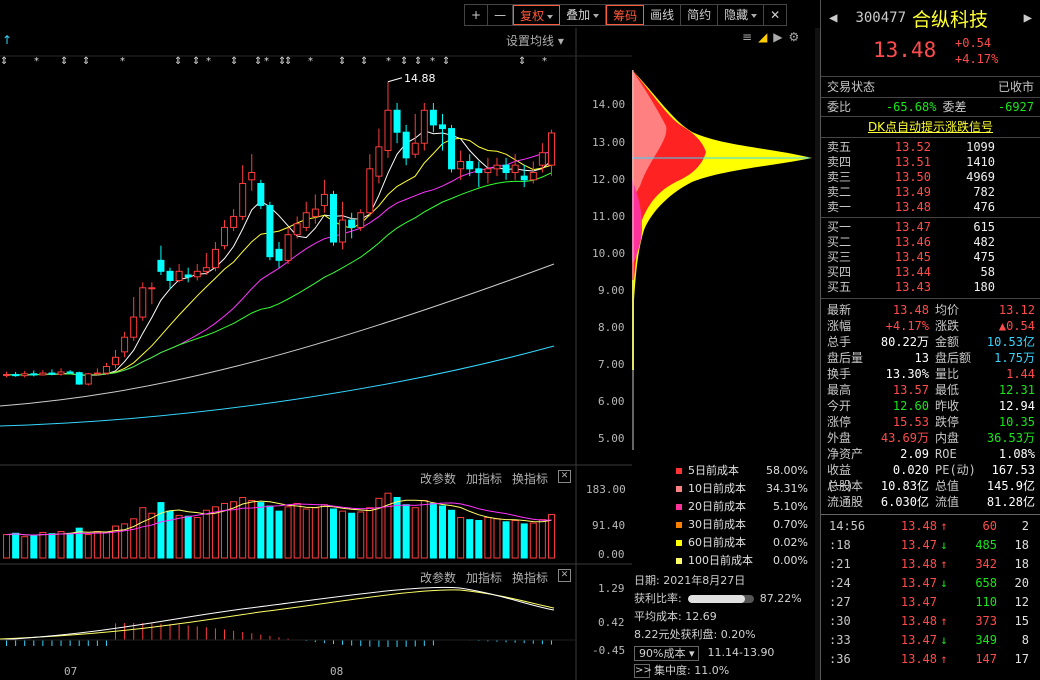  Describe the element at coordinates (530, 478) in the screenshot. I see `vol-switch-indicator-button: 换指标` at that location.